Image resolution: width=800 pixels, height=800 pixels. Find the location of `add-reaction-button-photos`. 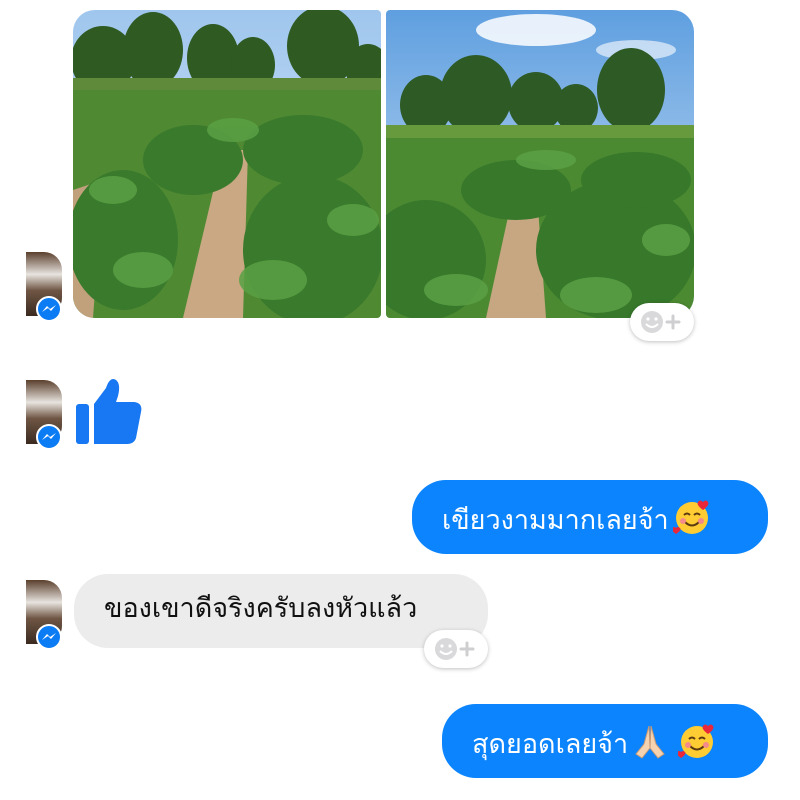

add-reaction-button-photos is located at coordinates (662, 322).